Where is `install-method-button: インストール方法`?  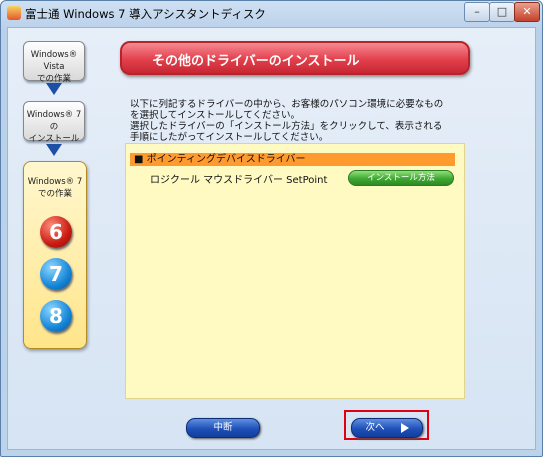
install-method-button: インストール方法 is located at coordinates (401, 178).